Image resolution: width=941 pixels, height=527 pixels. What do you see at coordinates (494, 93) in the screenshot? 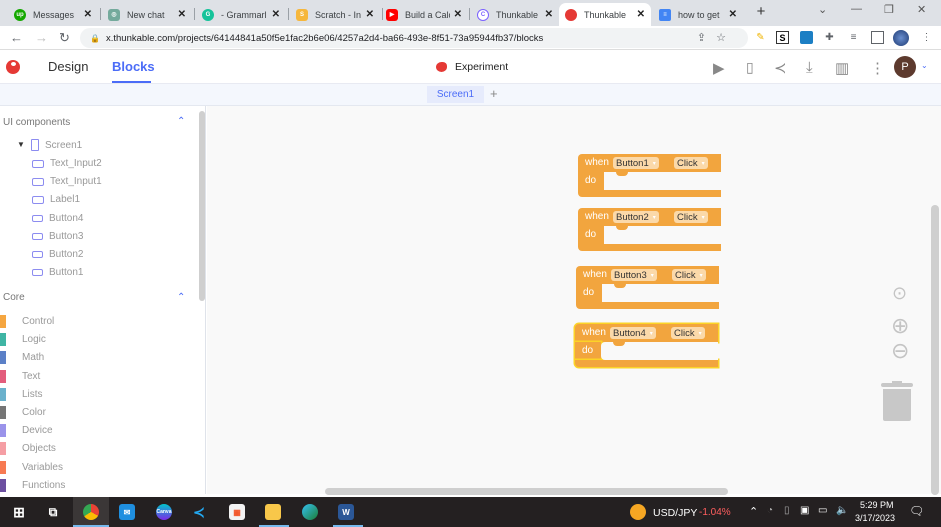
I see `add-screen-button: +` at bounding box center [494, 93].